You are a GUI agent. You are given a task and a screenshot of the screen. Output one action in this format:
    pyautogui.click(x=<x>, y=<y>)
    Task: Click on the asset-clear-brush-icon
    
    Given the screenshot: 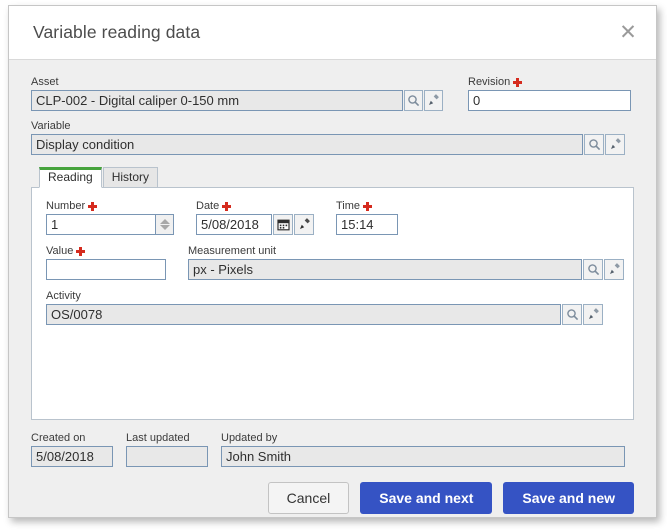 What is the action you would take?
    pyautogui.click(x=433, y=100)
    